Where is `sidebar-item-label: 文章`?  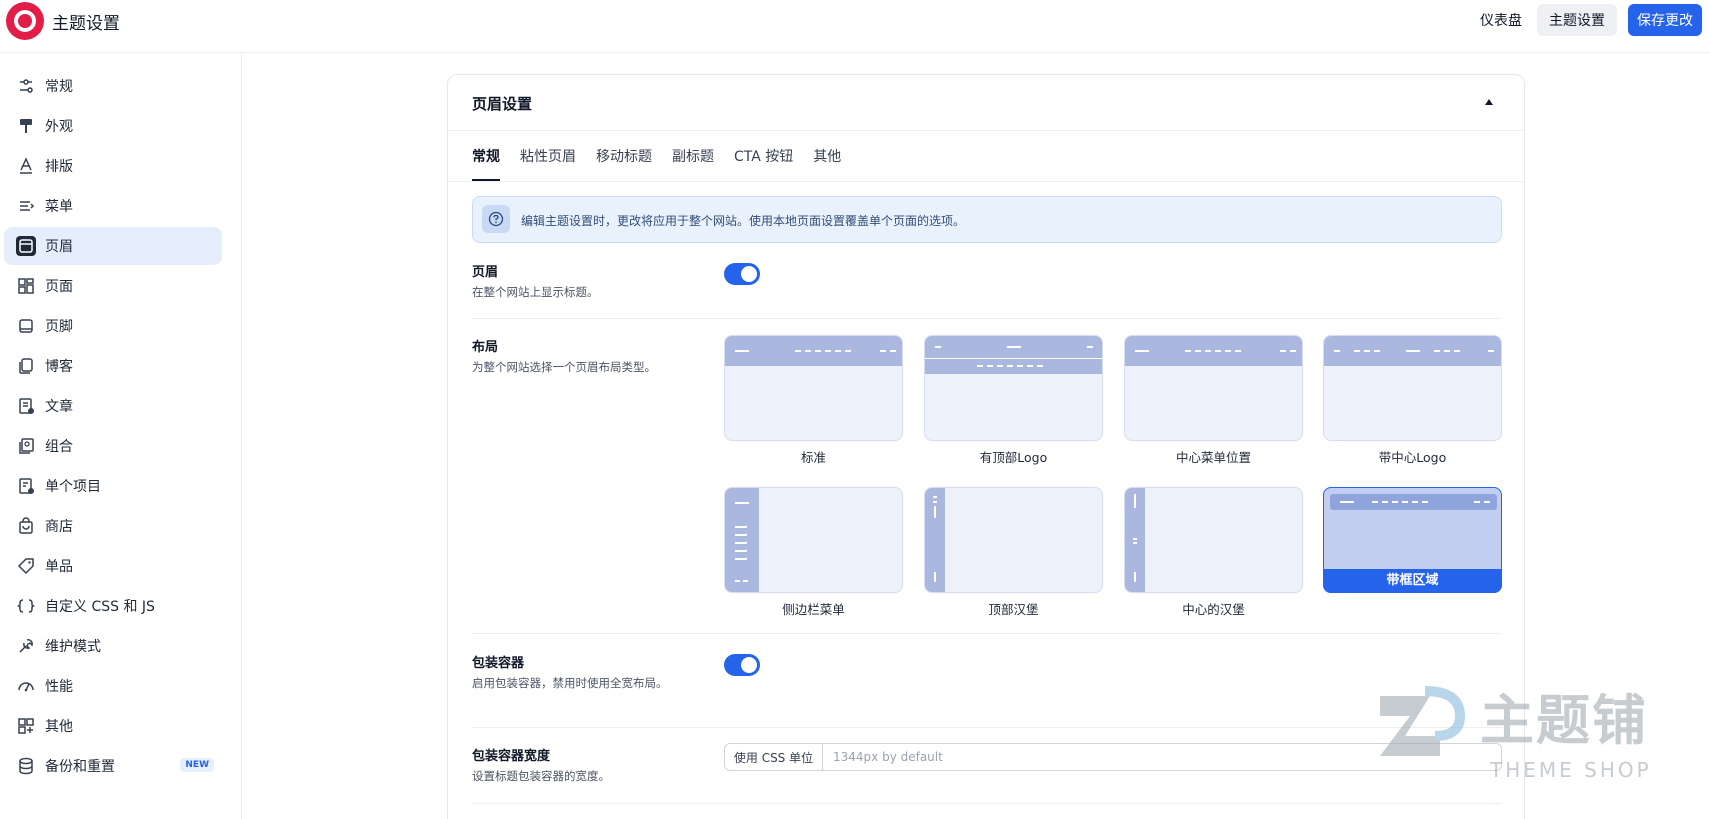
sidebar-item-label: 文章 is located at coordinates (59, 407).